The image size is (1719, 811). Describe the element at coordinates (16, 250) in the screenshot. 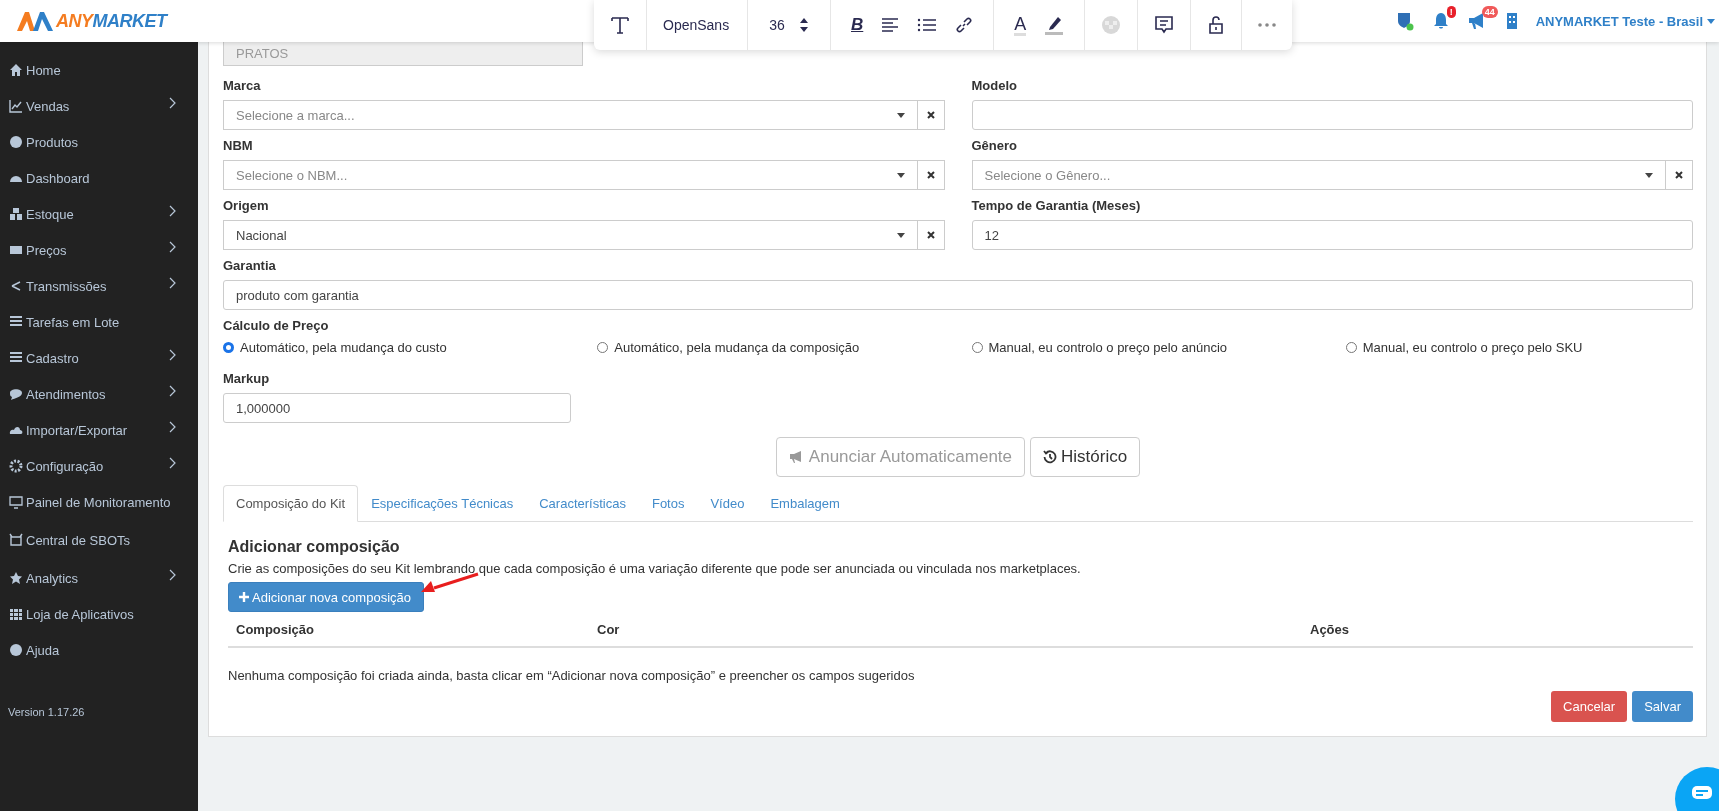

I see `banknote-icon` at that location.